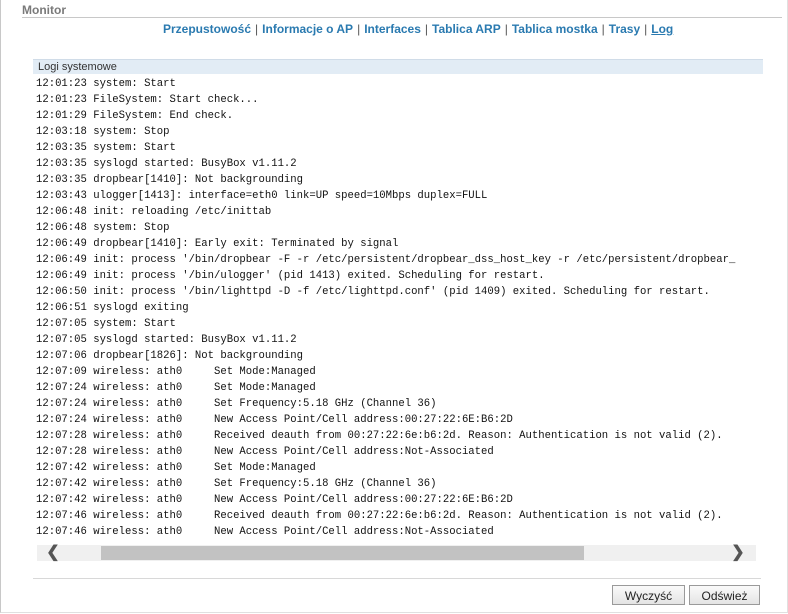 The height and width of the screenshot is (614, 788). I want to click on log-line: 12:03:18 system: Stop, so click(103, 132).